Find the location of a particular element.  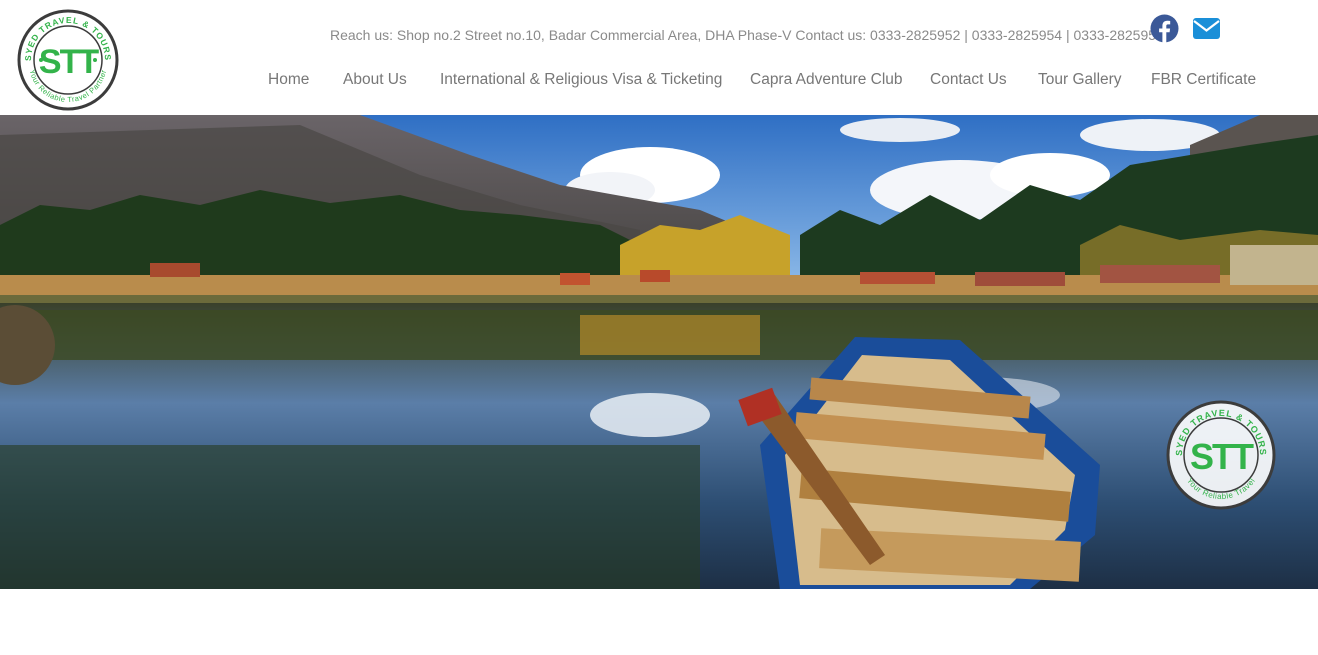

nav-home: Home is located at coordinates (288, 80).